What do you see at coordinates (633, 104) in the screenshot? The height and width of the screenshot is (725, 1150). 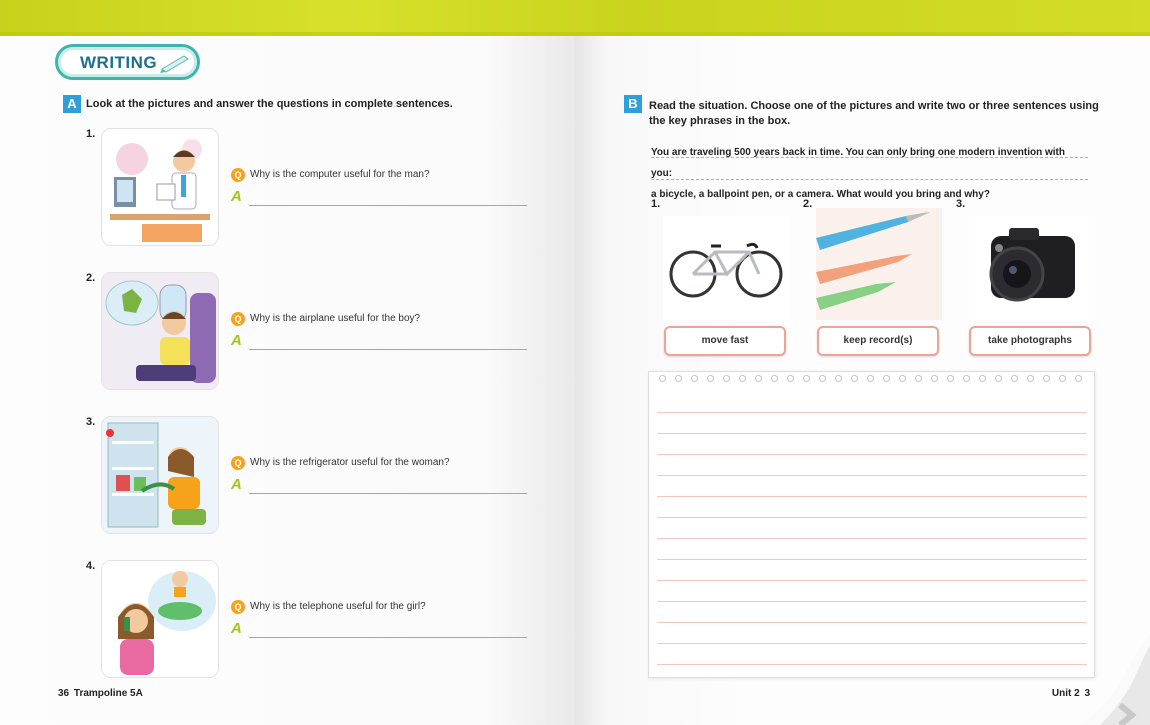 I see `part-b-badge: B` at bounding box center [633, 104].